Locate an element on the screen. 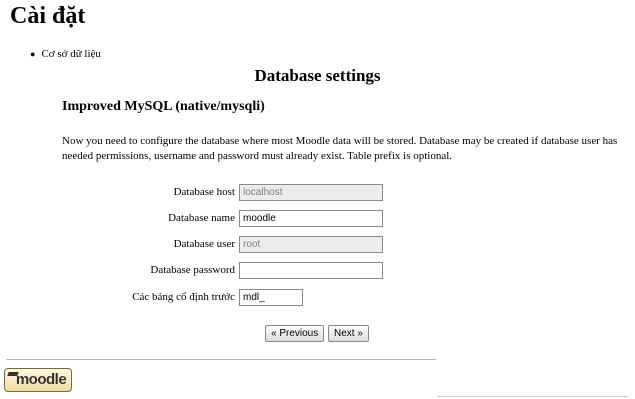 This screenshot has width=635, height=399. section-title: Database settings is located at coordinates (317, 75).